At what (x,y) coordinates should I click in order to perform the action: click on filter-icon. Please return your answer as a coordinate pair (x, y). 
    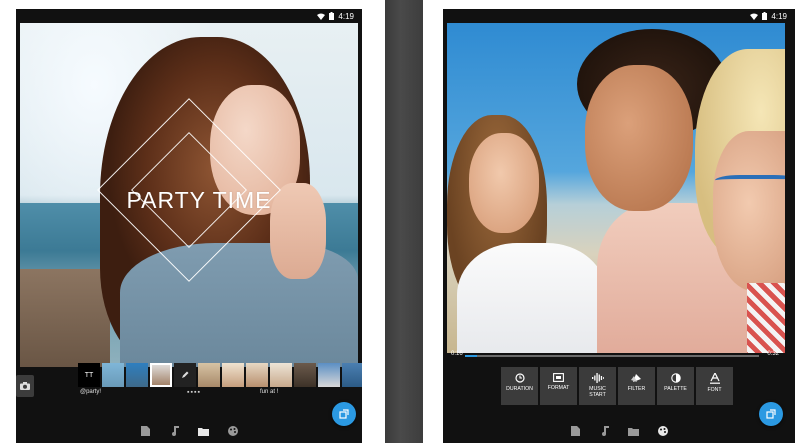
    Looking at the image, I should click on (636, 378).